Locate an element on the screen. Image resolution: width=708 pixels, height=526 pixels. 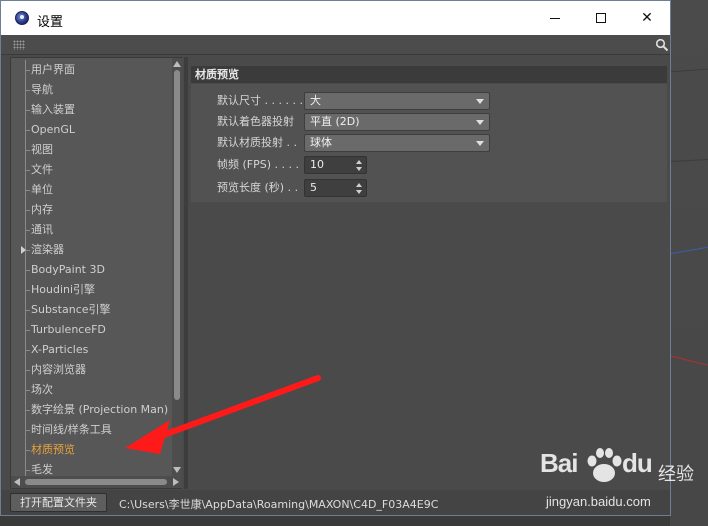
sidebar-item-label: Houdini引擎 is located at coordinates (63, 289).